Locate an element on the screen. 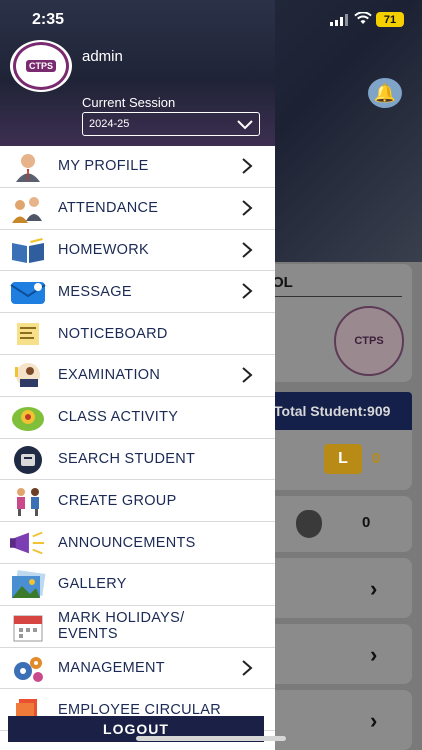 This screenshot has width=422, height=750. menu-item-examination: EXAMINATION is located at coordinates (137, 376).